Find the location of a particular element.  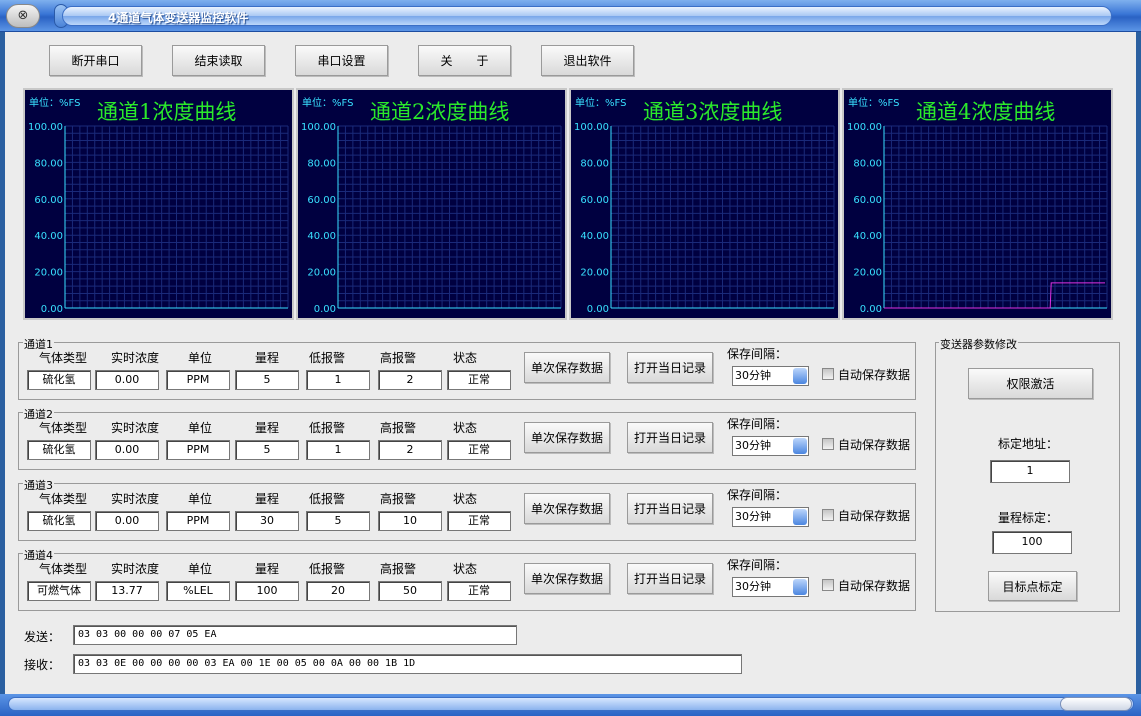

bottom-bar is located at coordinates (570, 705).